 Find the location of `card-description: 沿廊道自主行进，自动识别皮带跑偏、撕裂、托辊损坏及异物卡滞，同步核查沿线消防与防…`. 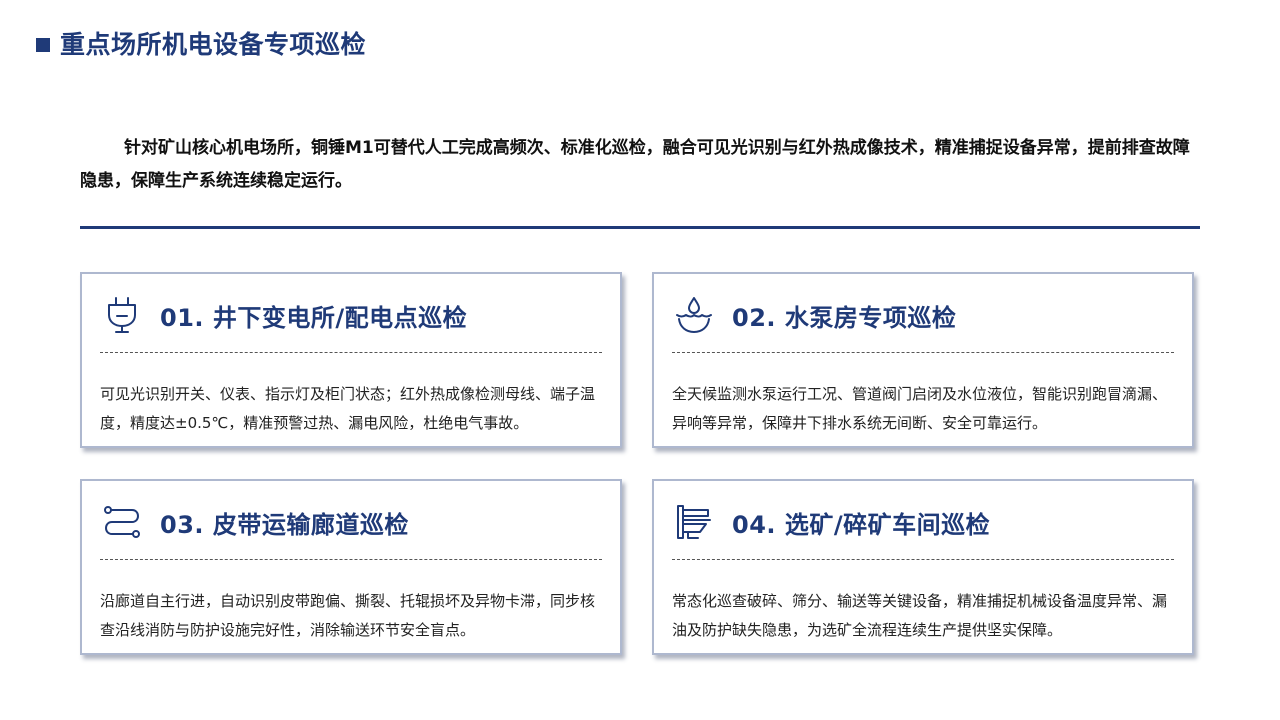

card-description: 沿廊道自主行进，自动识别皮带跑偏、撕裂、托辊损坏及异物卡滞，同步核查沿线消防与防… is located at coordinates (348, 615).